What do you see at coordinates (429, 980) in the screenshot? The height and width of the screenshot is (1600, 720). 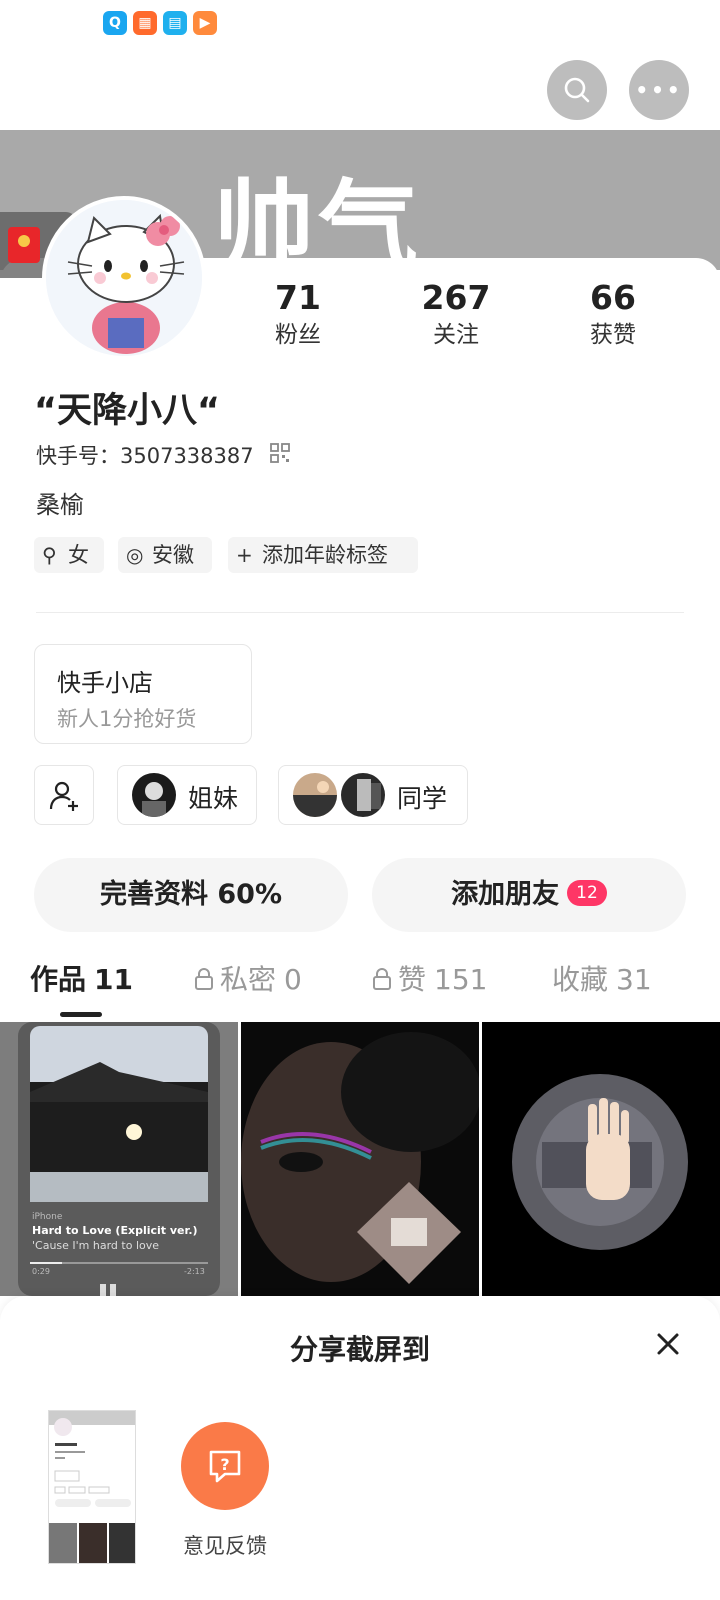 I see `tab-liked: 赞 151` at bounding box center [429, 980].